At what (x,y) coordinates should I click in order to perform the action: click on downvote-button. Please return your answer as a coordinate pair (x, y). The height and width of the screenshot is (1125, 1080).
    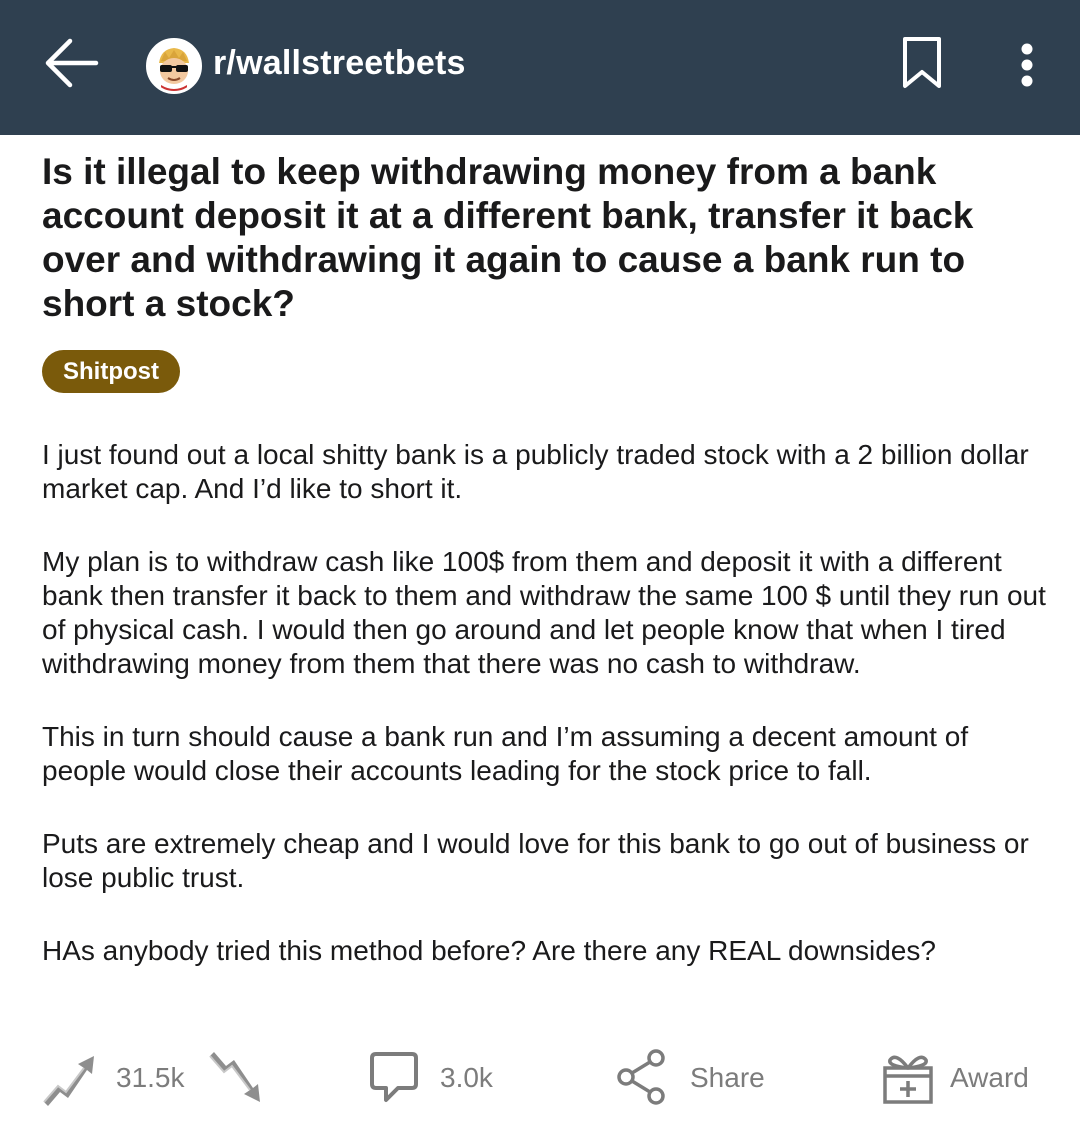
    Looking at the image, I should click on (235, 1079).